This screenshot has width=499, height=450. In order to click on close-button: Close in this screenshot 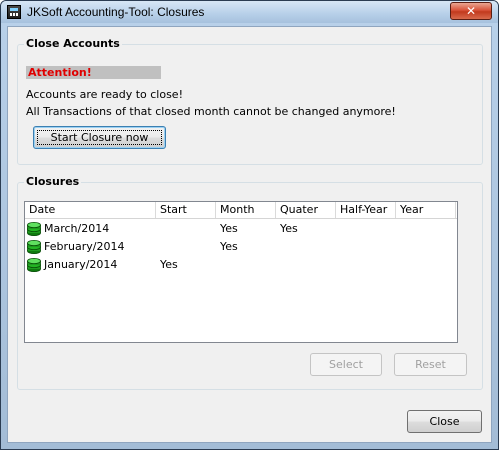, I will do `click(444, 421)`.